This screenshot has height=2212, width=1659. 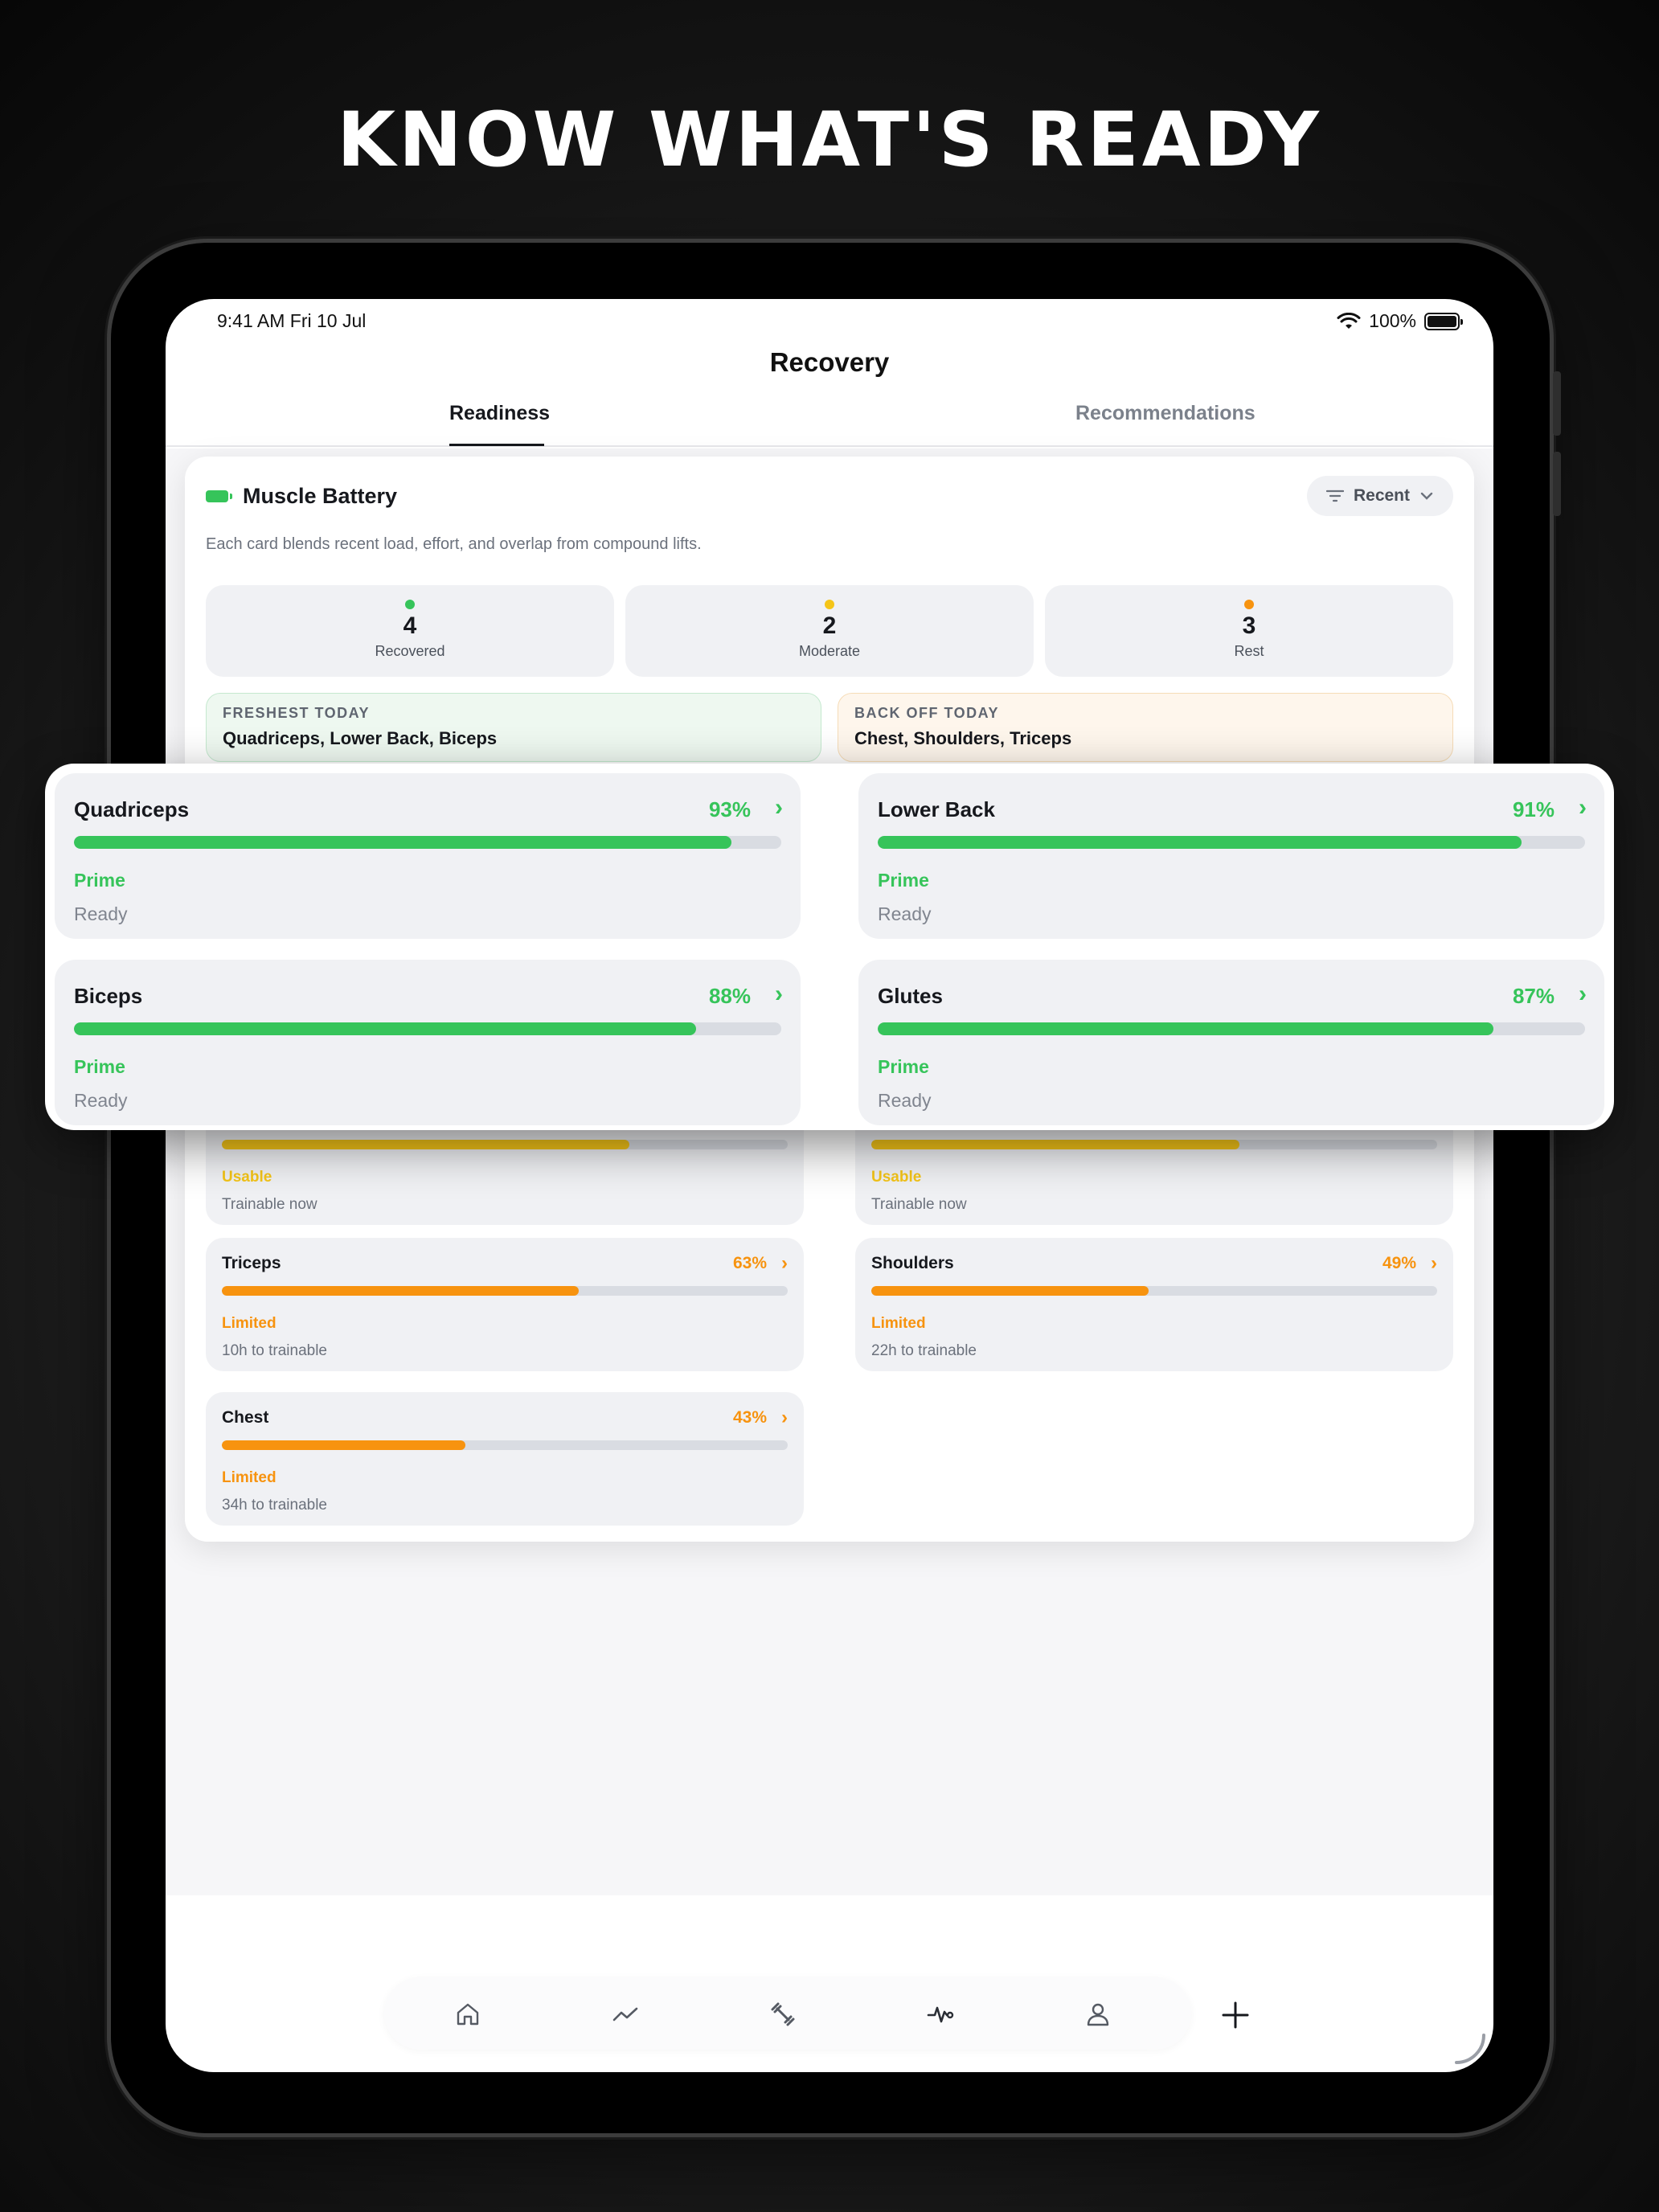 I want to click on heartbeat-icon, so click(x=940, y=2014).